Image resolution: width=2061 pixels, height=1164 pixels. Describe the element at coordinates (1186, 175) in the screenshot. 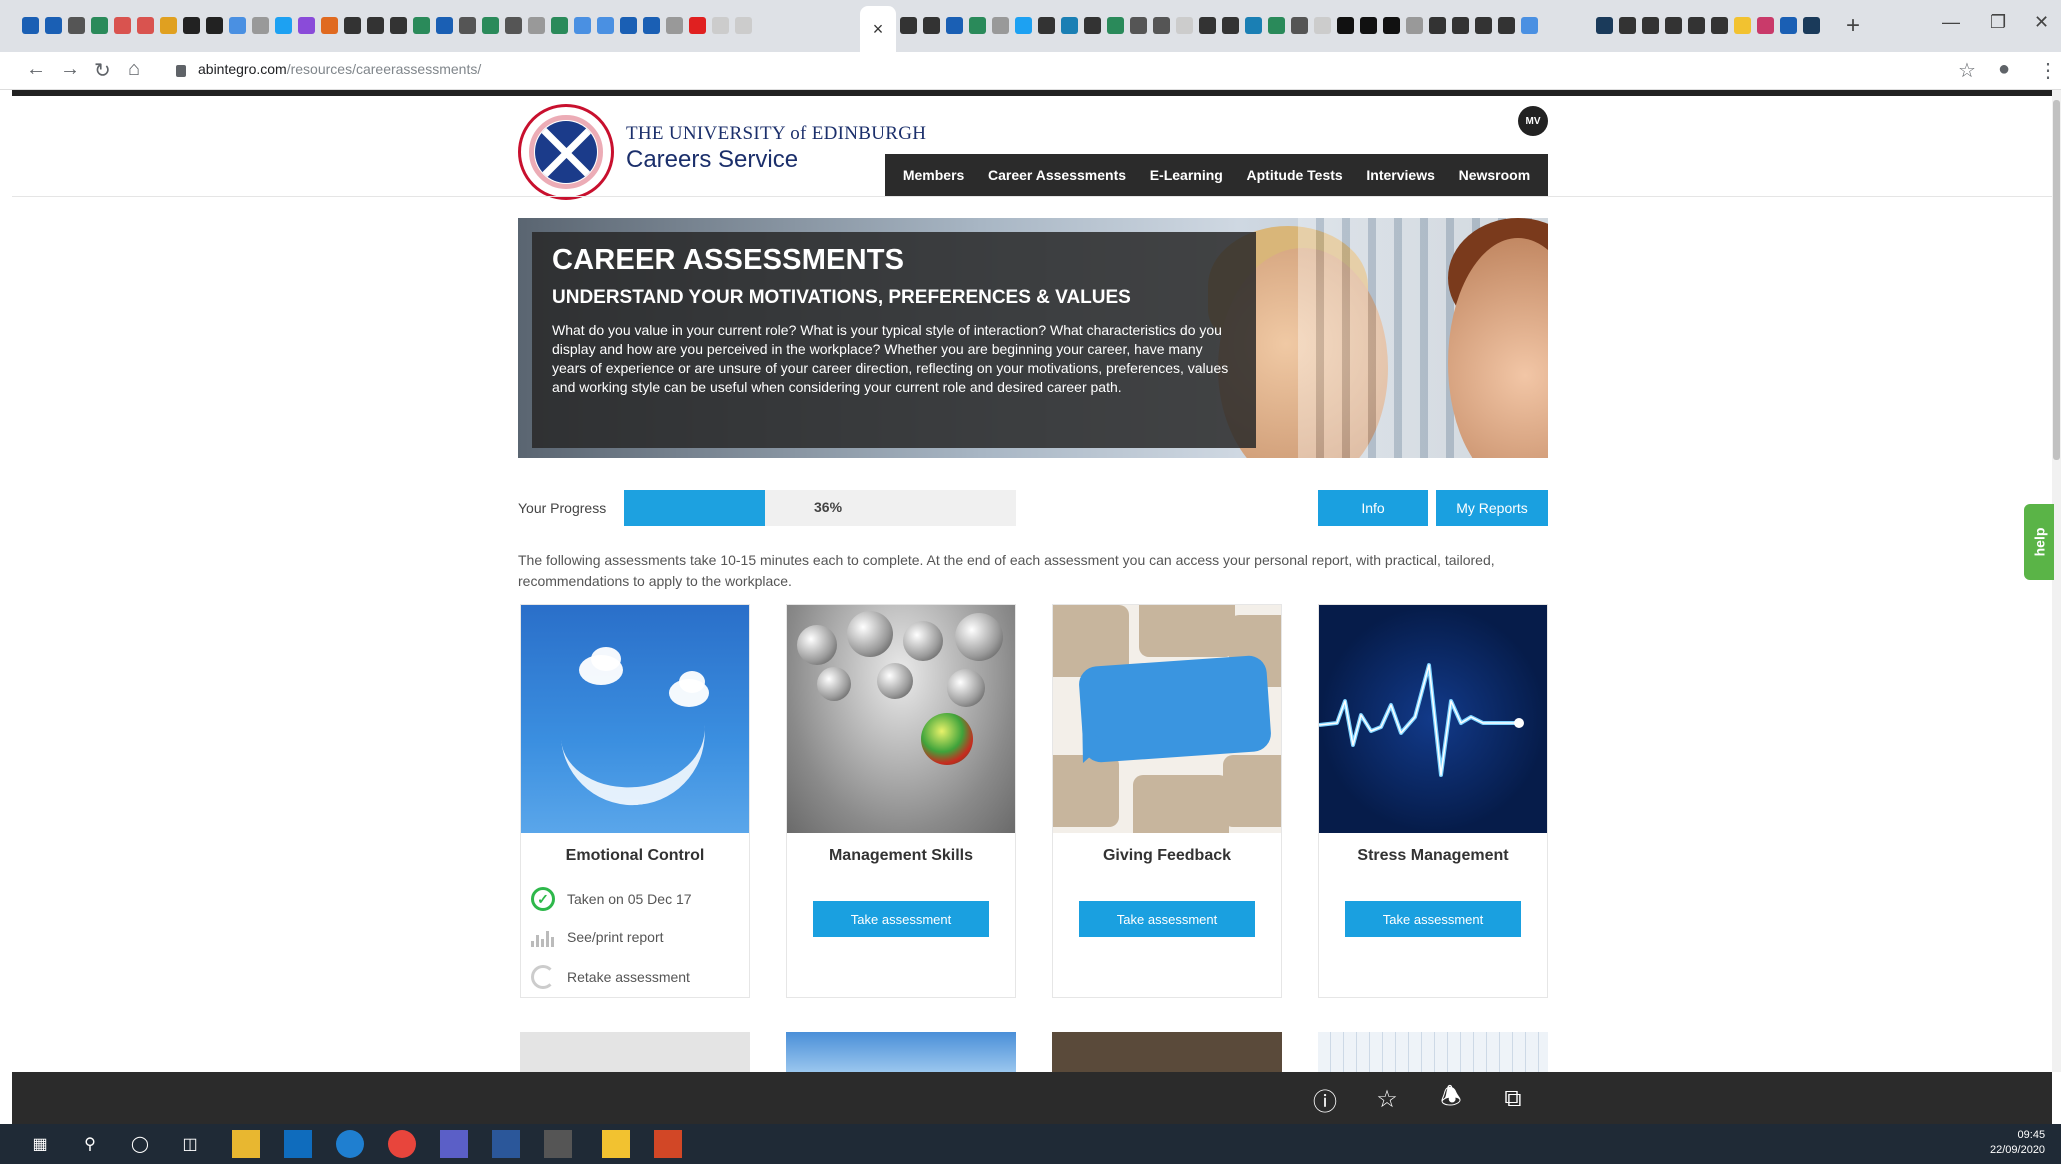

I see `nav-e-learning: E-Learning` at that location.